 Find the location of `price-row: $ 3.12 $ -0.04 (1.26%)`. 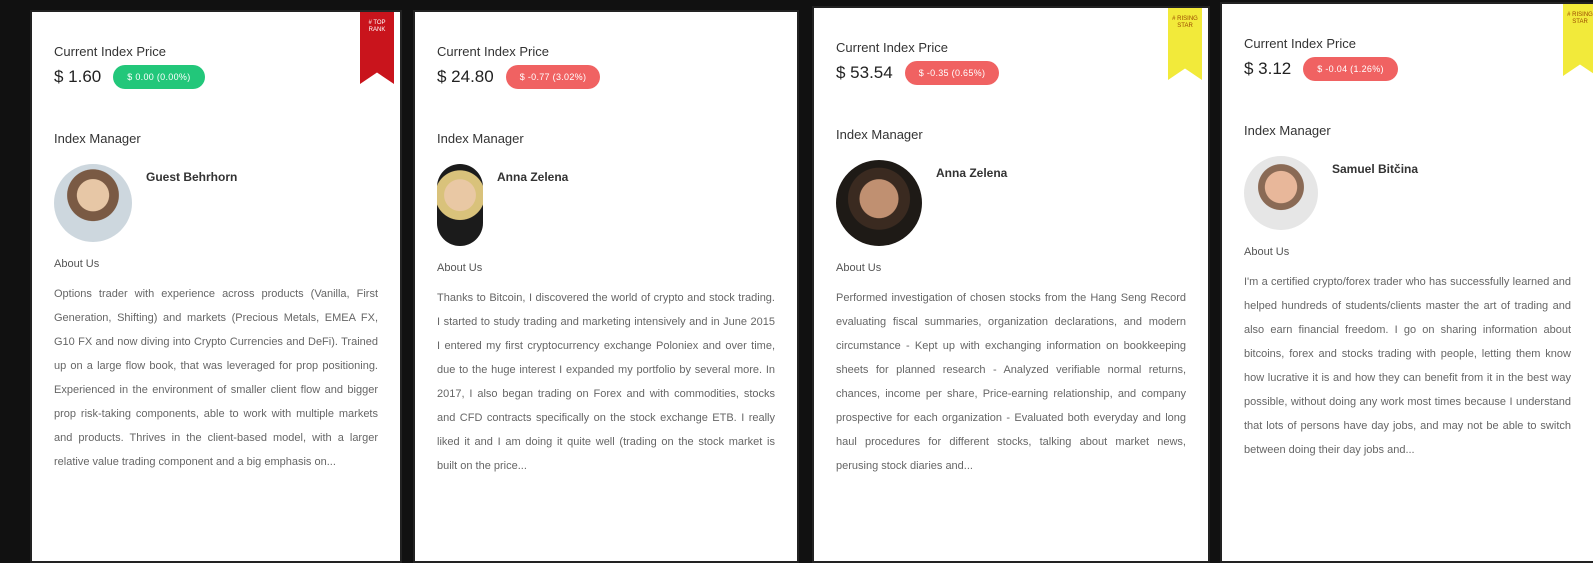

price-row: $ 3.12 $ -0.04 (1.26%) is located at coordinates (1407, 69).